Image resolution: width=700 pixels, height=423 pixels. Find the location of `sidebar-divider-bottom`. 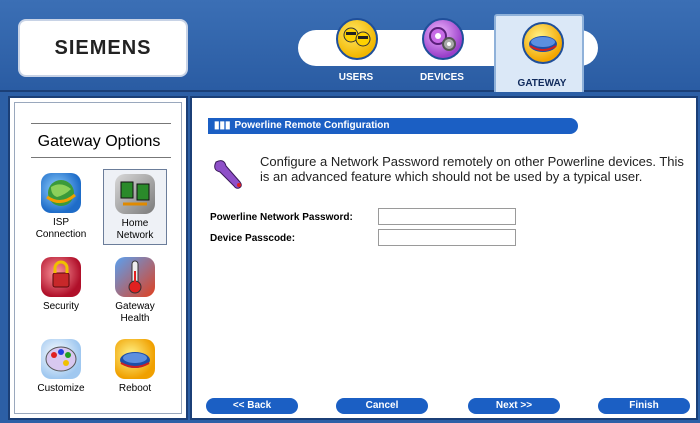

sidebar-divider-bottom is located at coordinates (101, 157).